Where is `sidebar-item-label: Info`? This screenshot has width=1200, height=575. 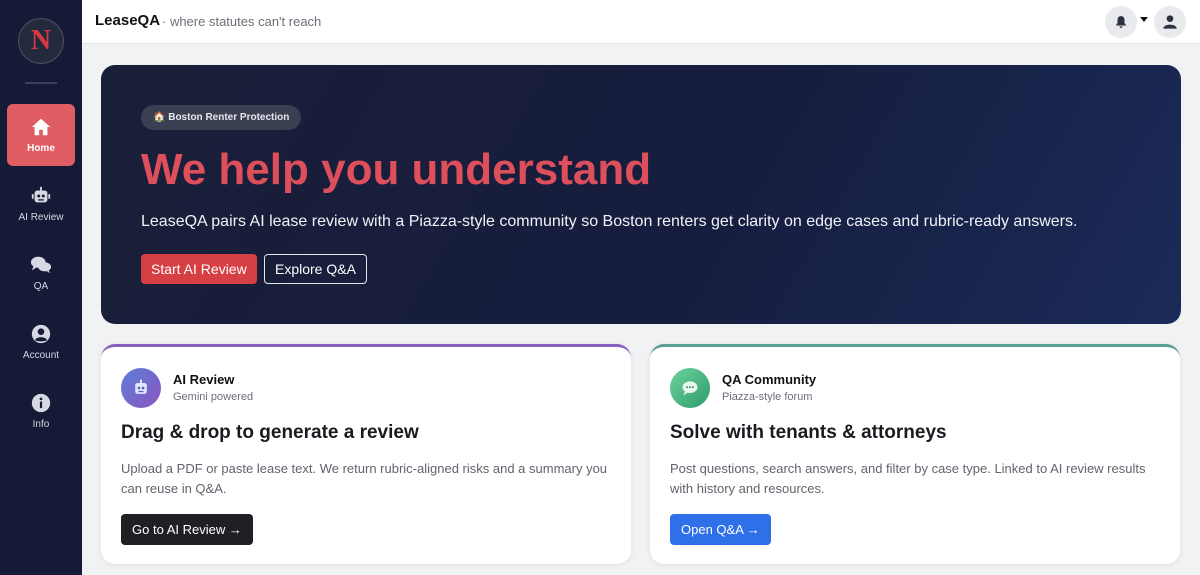
sidebar-item-label: Info is located at coordinates (41, 424).